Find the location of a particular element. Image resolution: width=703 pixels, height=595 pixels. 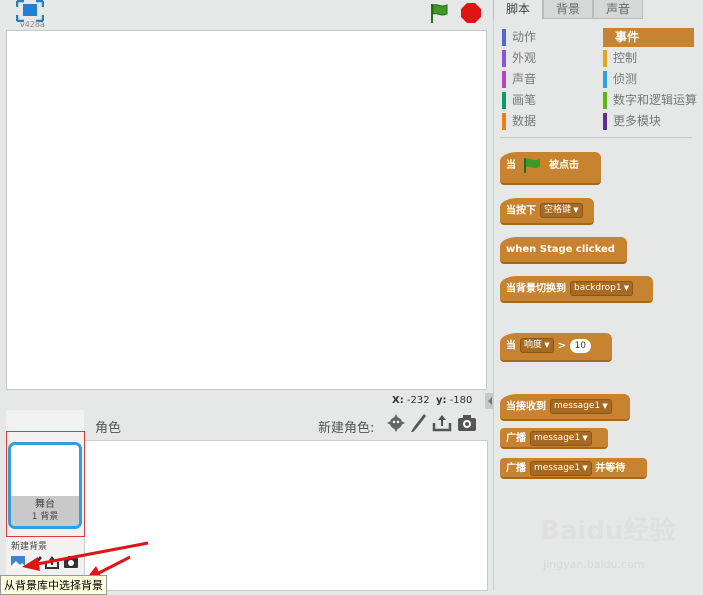

camera-icon is located at coordinates (467, 423).